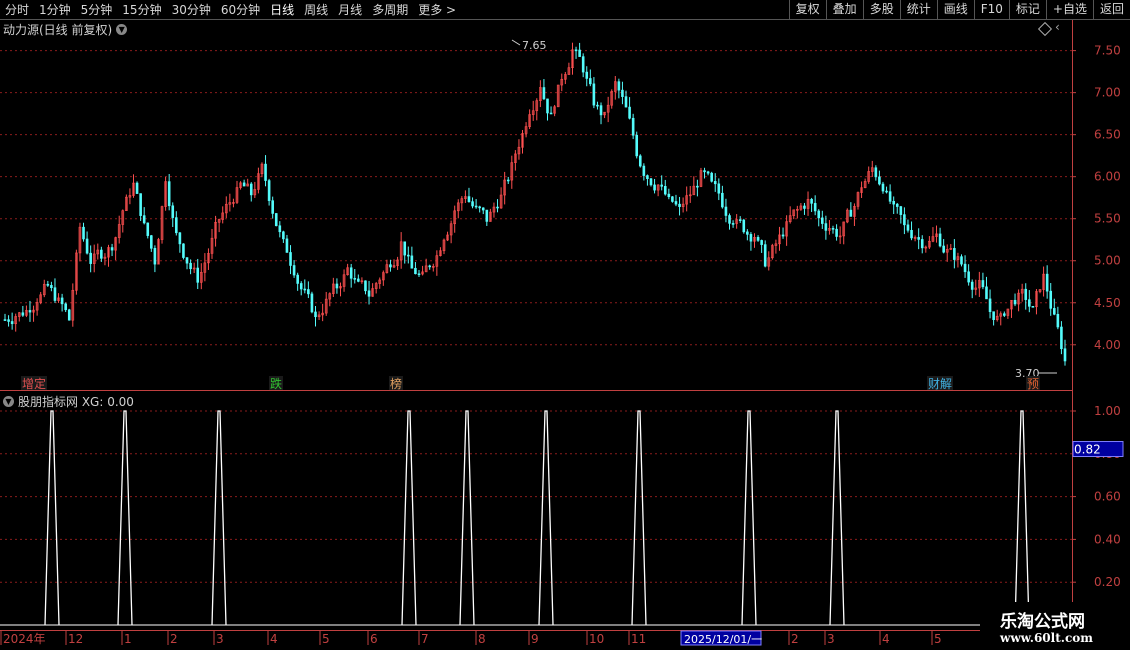  I want to click on x-tick-label: 7, so click(425, 639).